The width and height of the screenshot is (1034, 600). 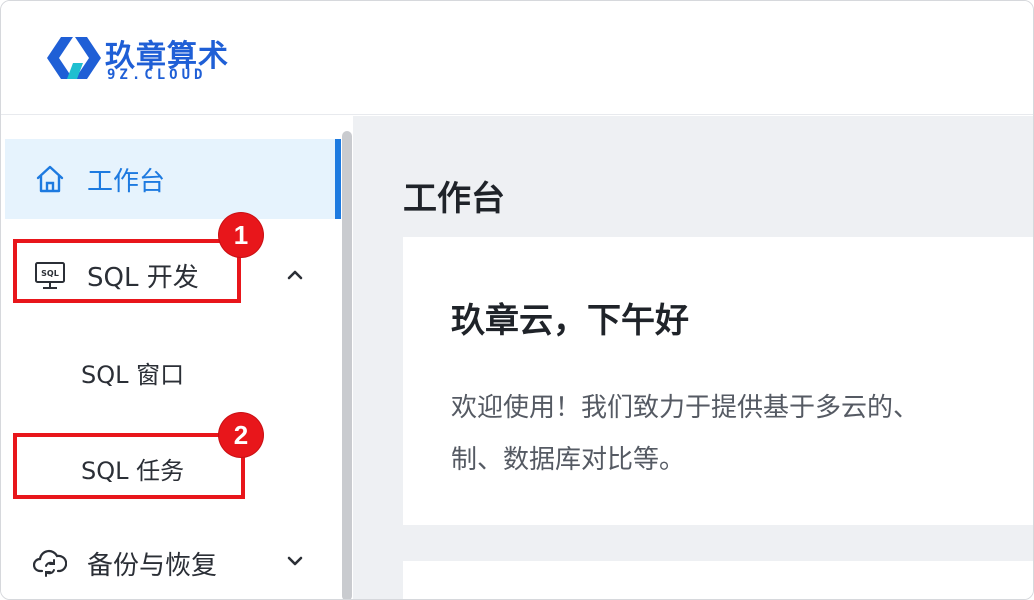 What do you see at coordinates (132, 372) in the screenshot?
I see `sidebar-subitem-sql-window: SQL 窗口` at bounding box center [132, 372].